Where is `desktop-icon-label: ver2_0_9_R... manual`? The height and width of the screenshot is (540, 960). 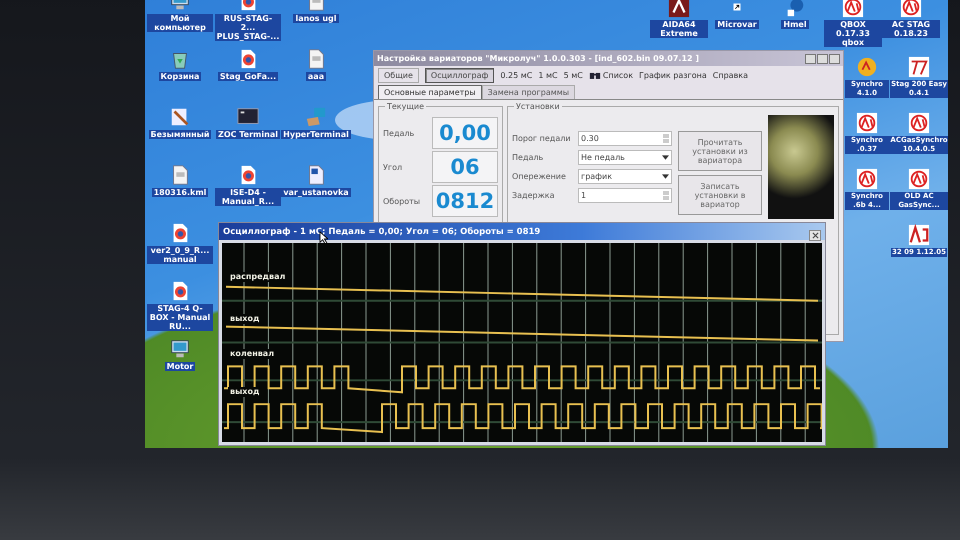
desktop-icon-label: ver2_0_9_R... manual is located at coordinates (180, 255).